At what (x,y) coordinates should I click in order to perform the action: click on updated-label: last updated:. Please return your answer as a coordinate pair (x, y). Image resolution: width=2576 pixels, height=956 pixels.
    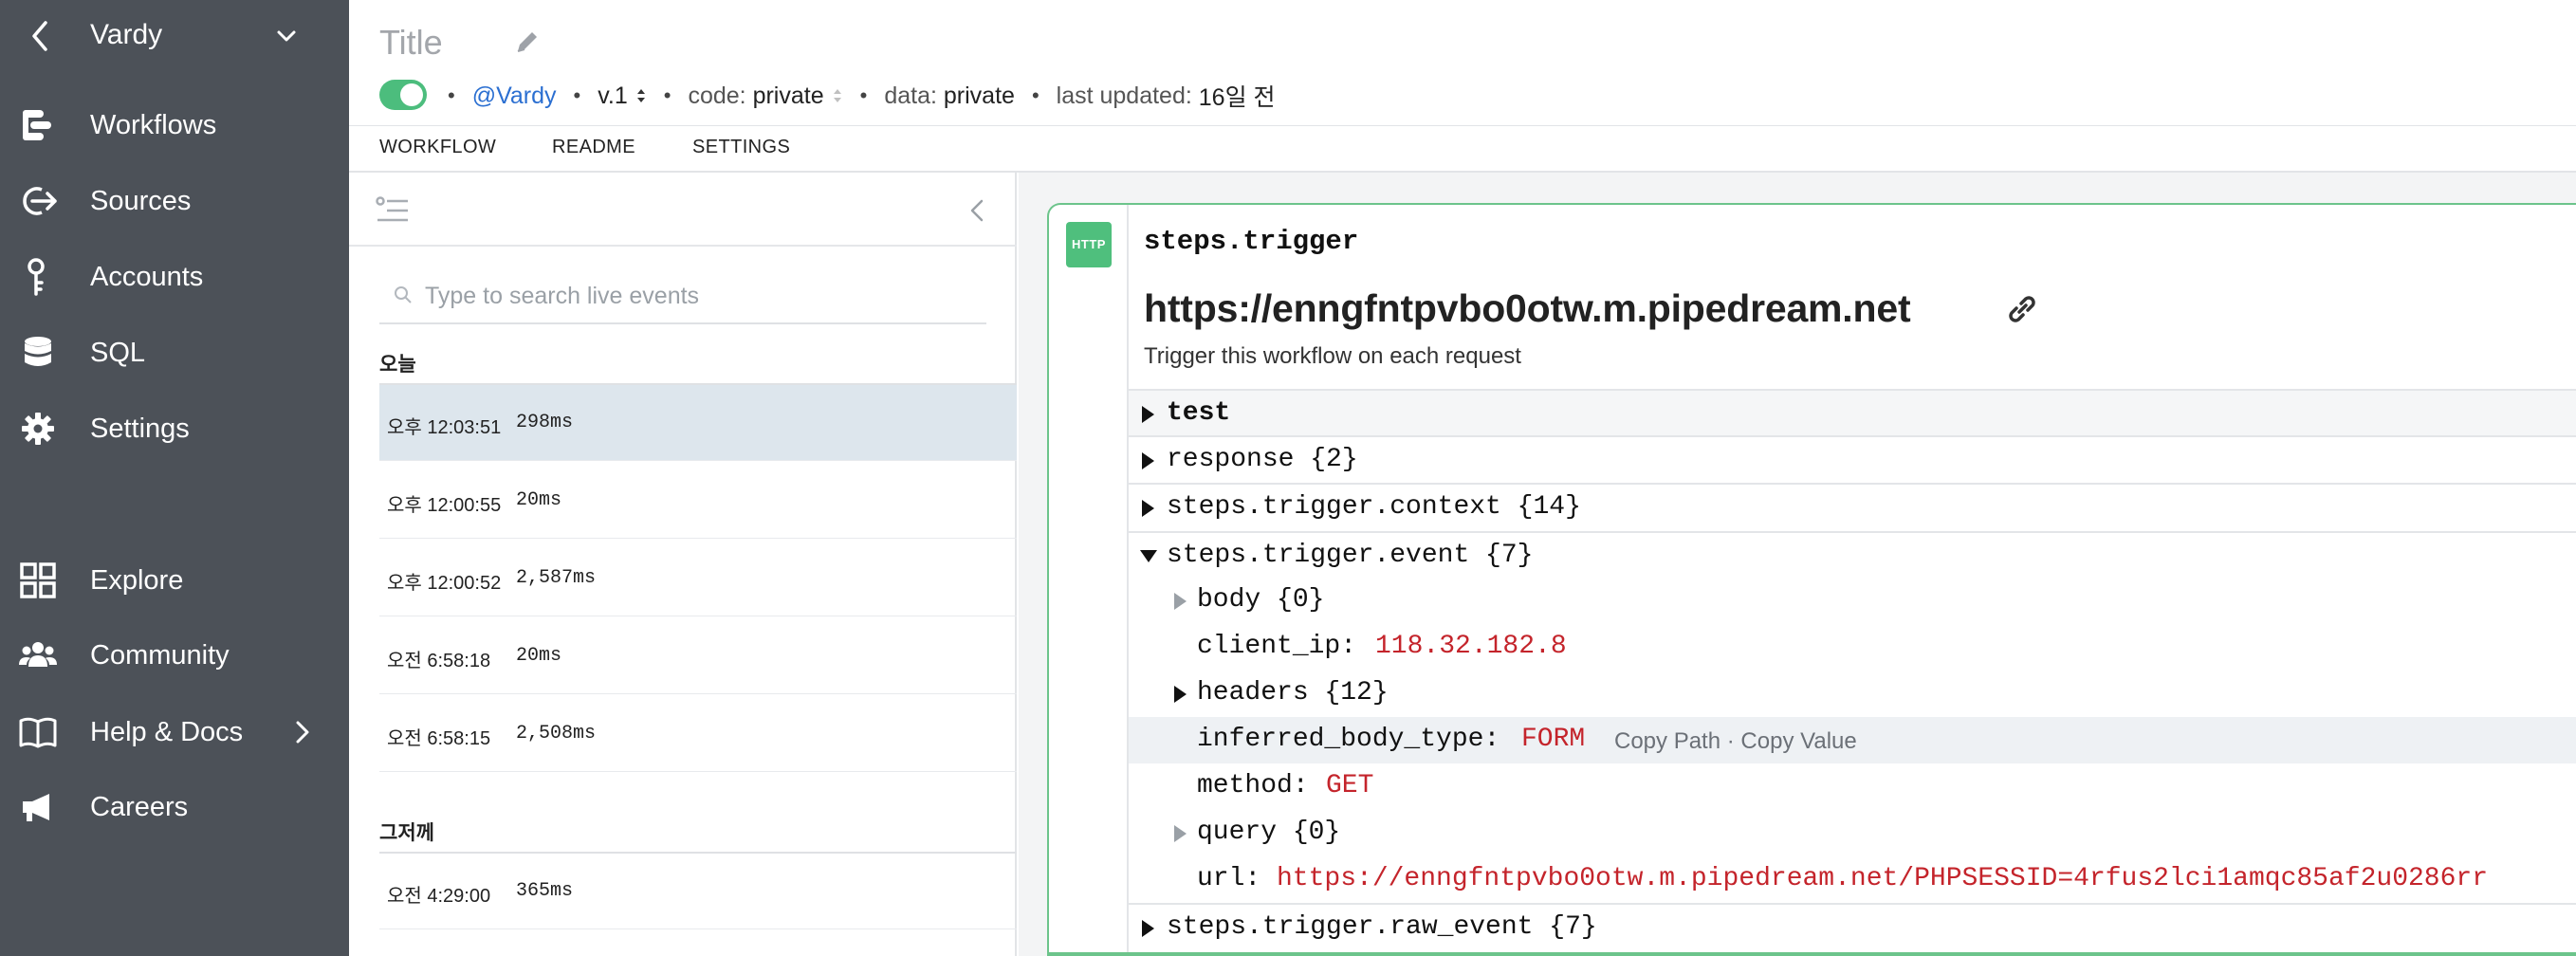
    Looking at the image, I should click on (1124, 96).